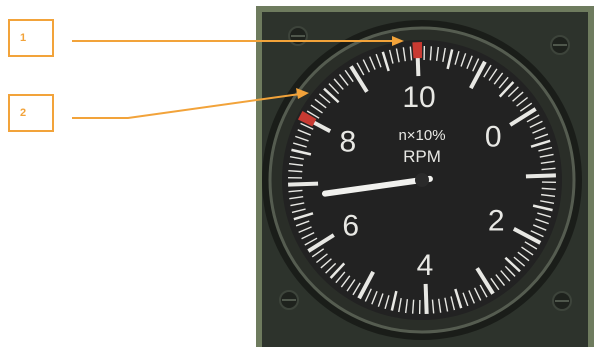 Image resolution: width=594 pixels, height=347 pixels. I want to click on scale-label: 6, so click(350, 226).